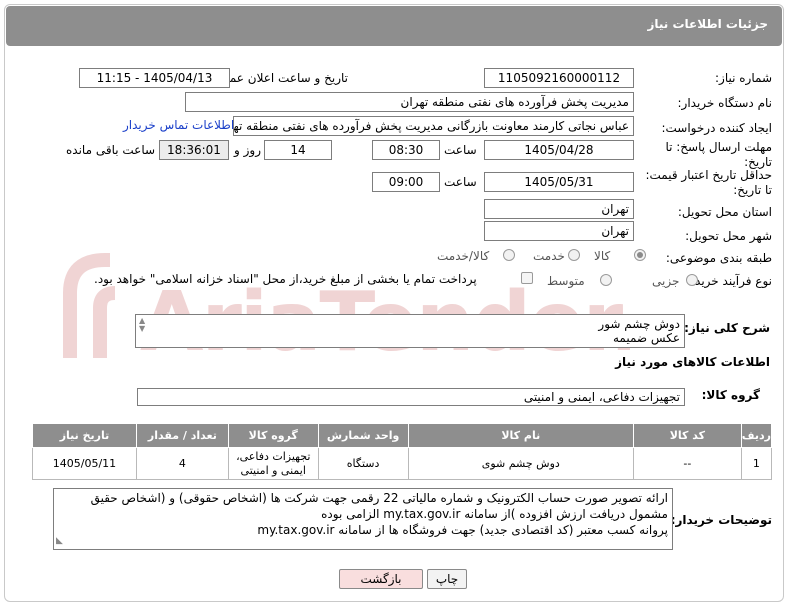  What do you see at coordinates (463, 256) in the screenshot?
I see `category-option-goods-service: کالا/خدمت` at bounding box center [463, 256].